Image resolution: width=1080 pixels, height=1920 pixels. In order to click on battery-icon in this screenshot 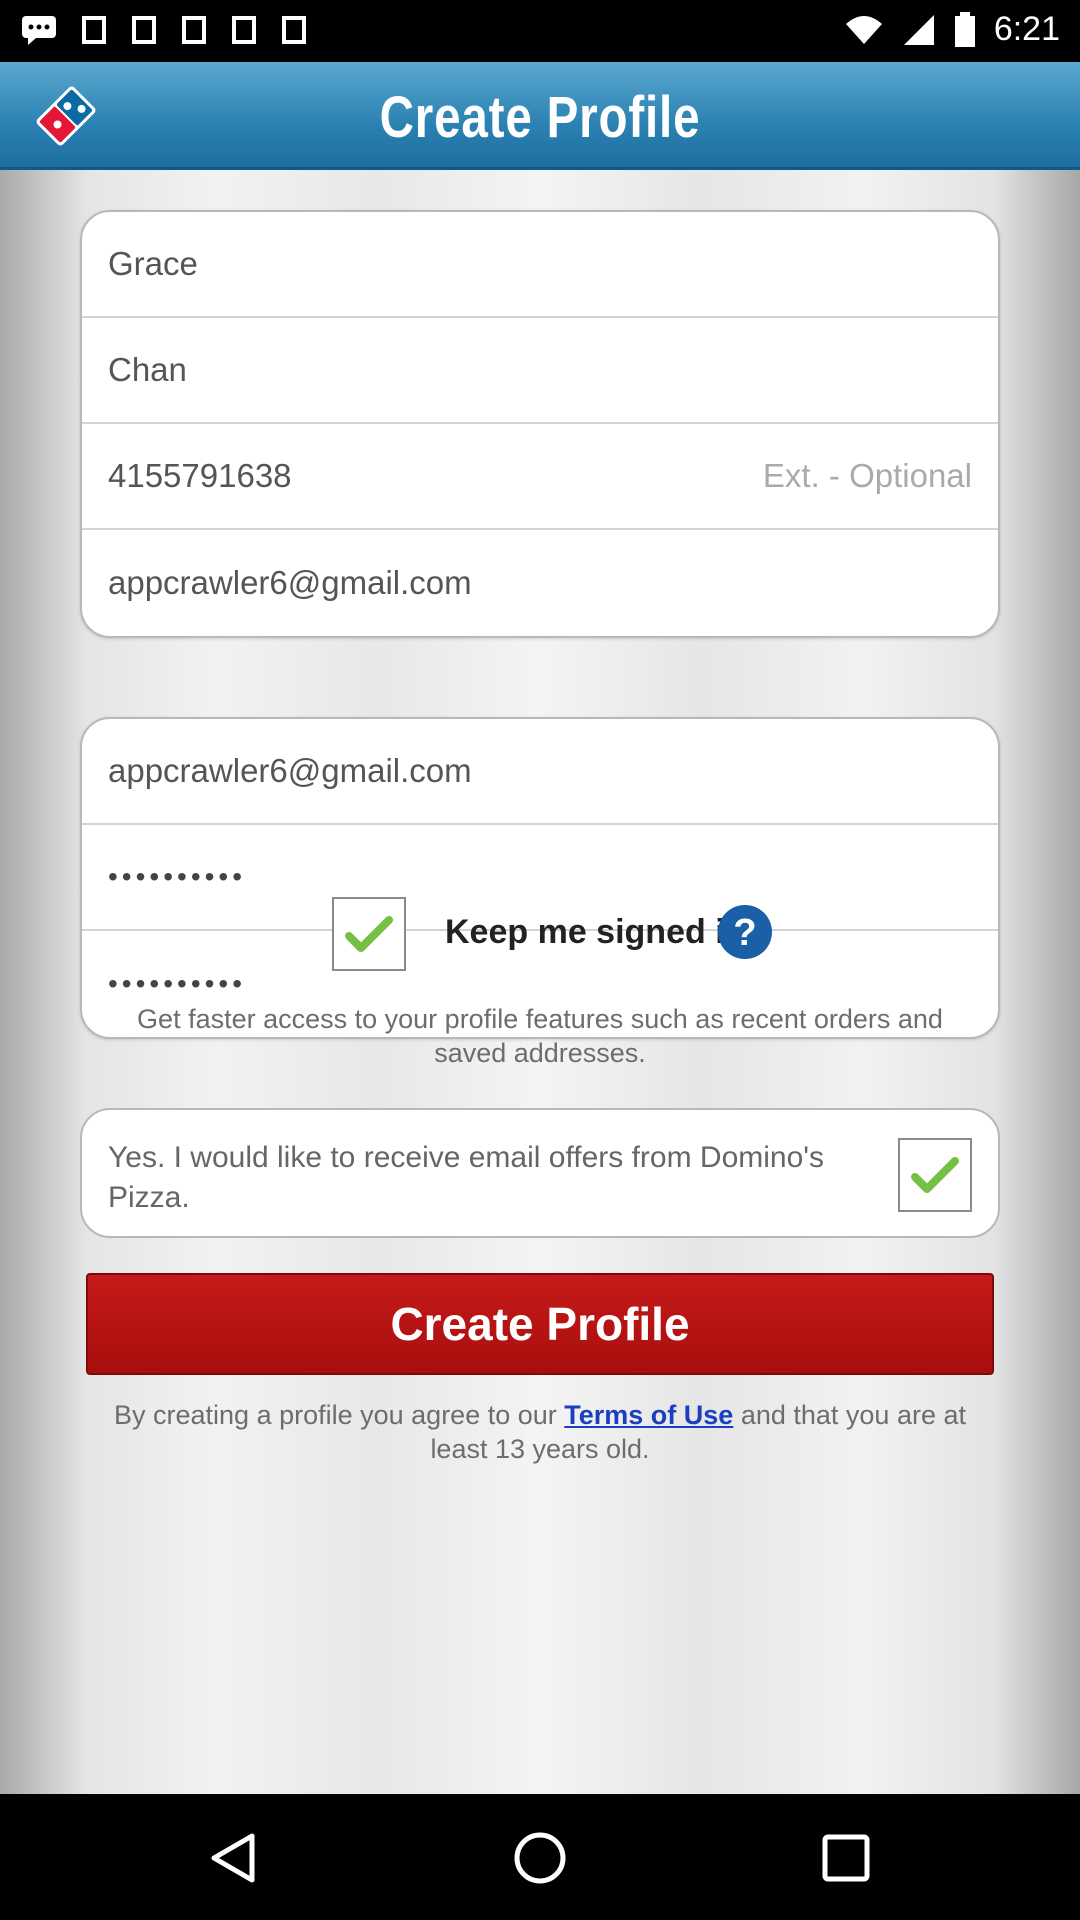, I will do `click(964, 29)`.